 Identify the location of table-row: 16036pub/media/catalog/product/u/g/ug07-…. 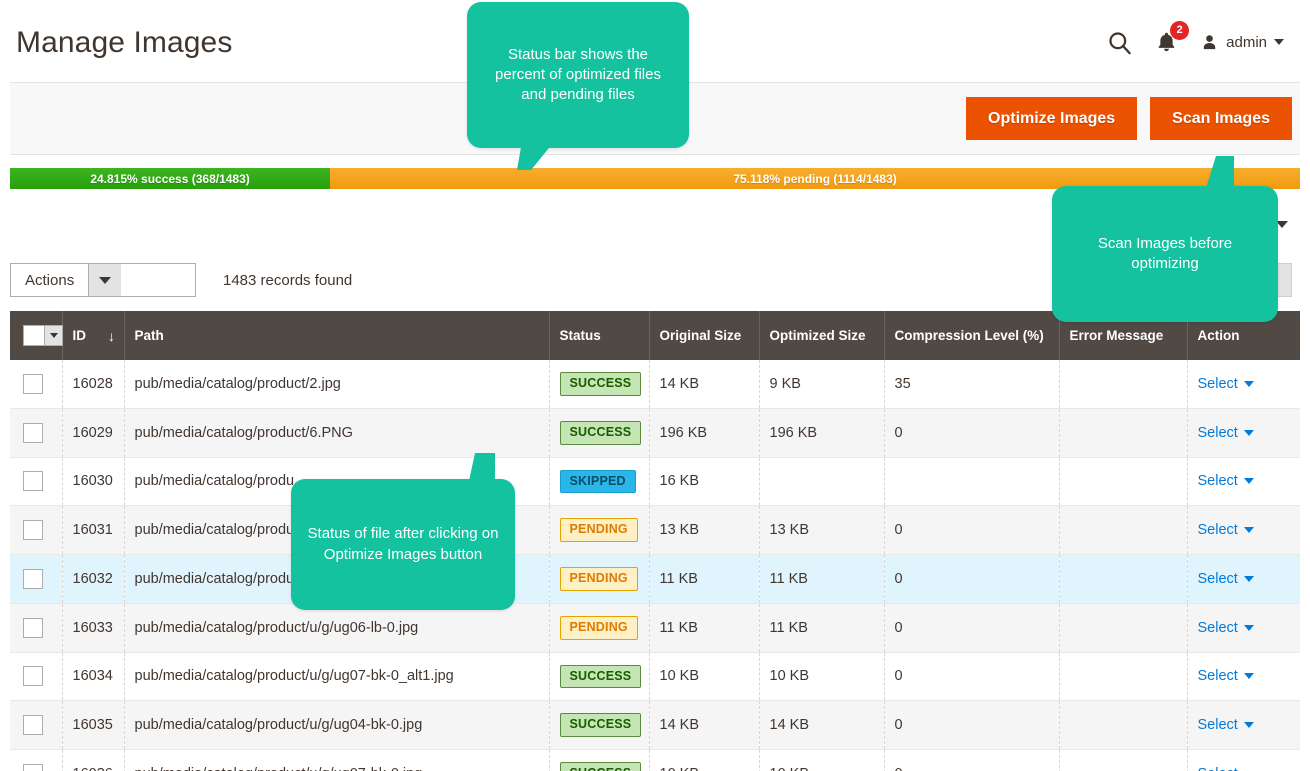
(655, 760).